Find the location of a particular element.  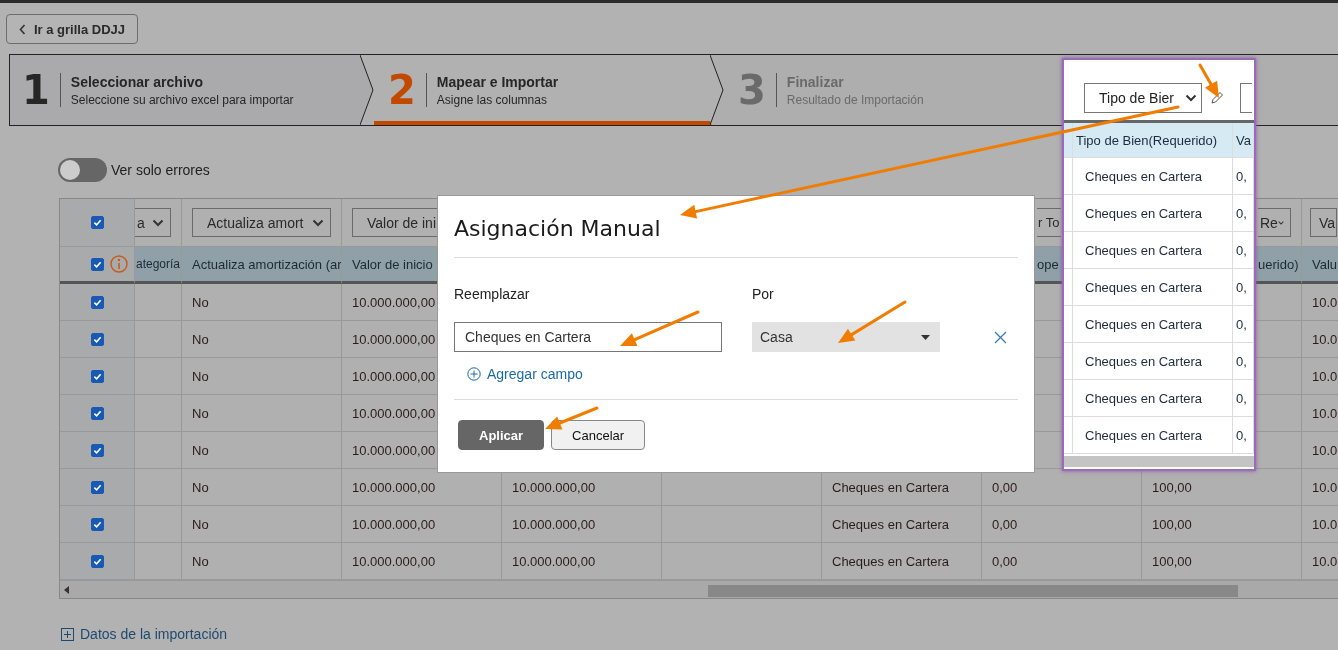

step-title: Mapear e Importar is located at coordinates (497, 81).